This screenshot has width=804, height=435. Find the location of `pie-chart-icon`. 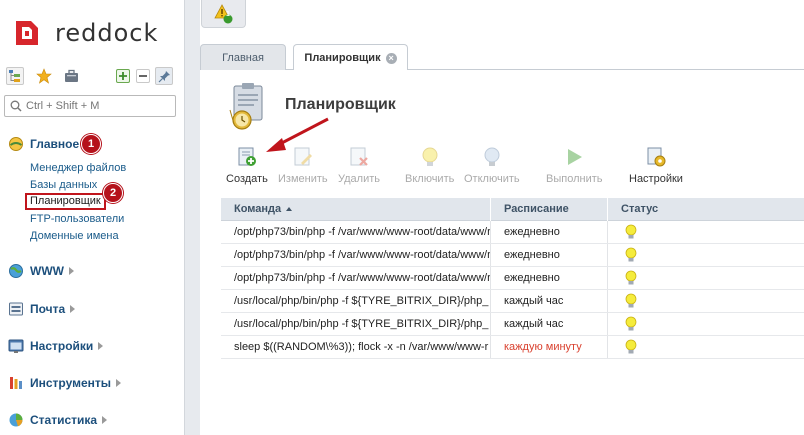

pie-chart-icon is located at coordinates (16, 420).